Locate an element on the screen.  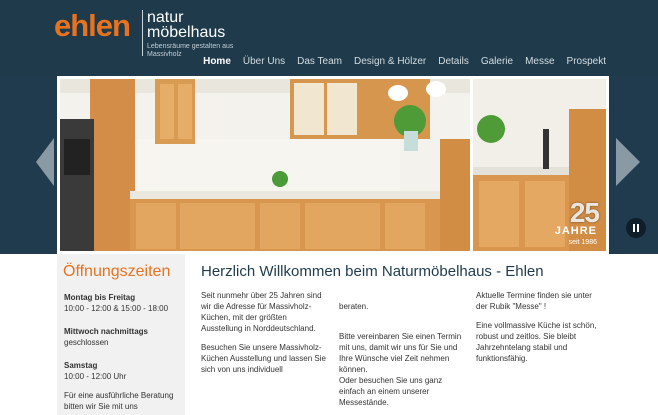
anniversary-word: JAHRE is located at coordinates (575, 231).